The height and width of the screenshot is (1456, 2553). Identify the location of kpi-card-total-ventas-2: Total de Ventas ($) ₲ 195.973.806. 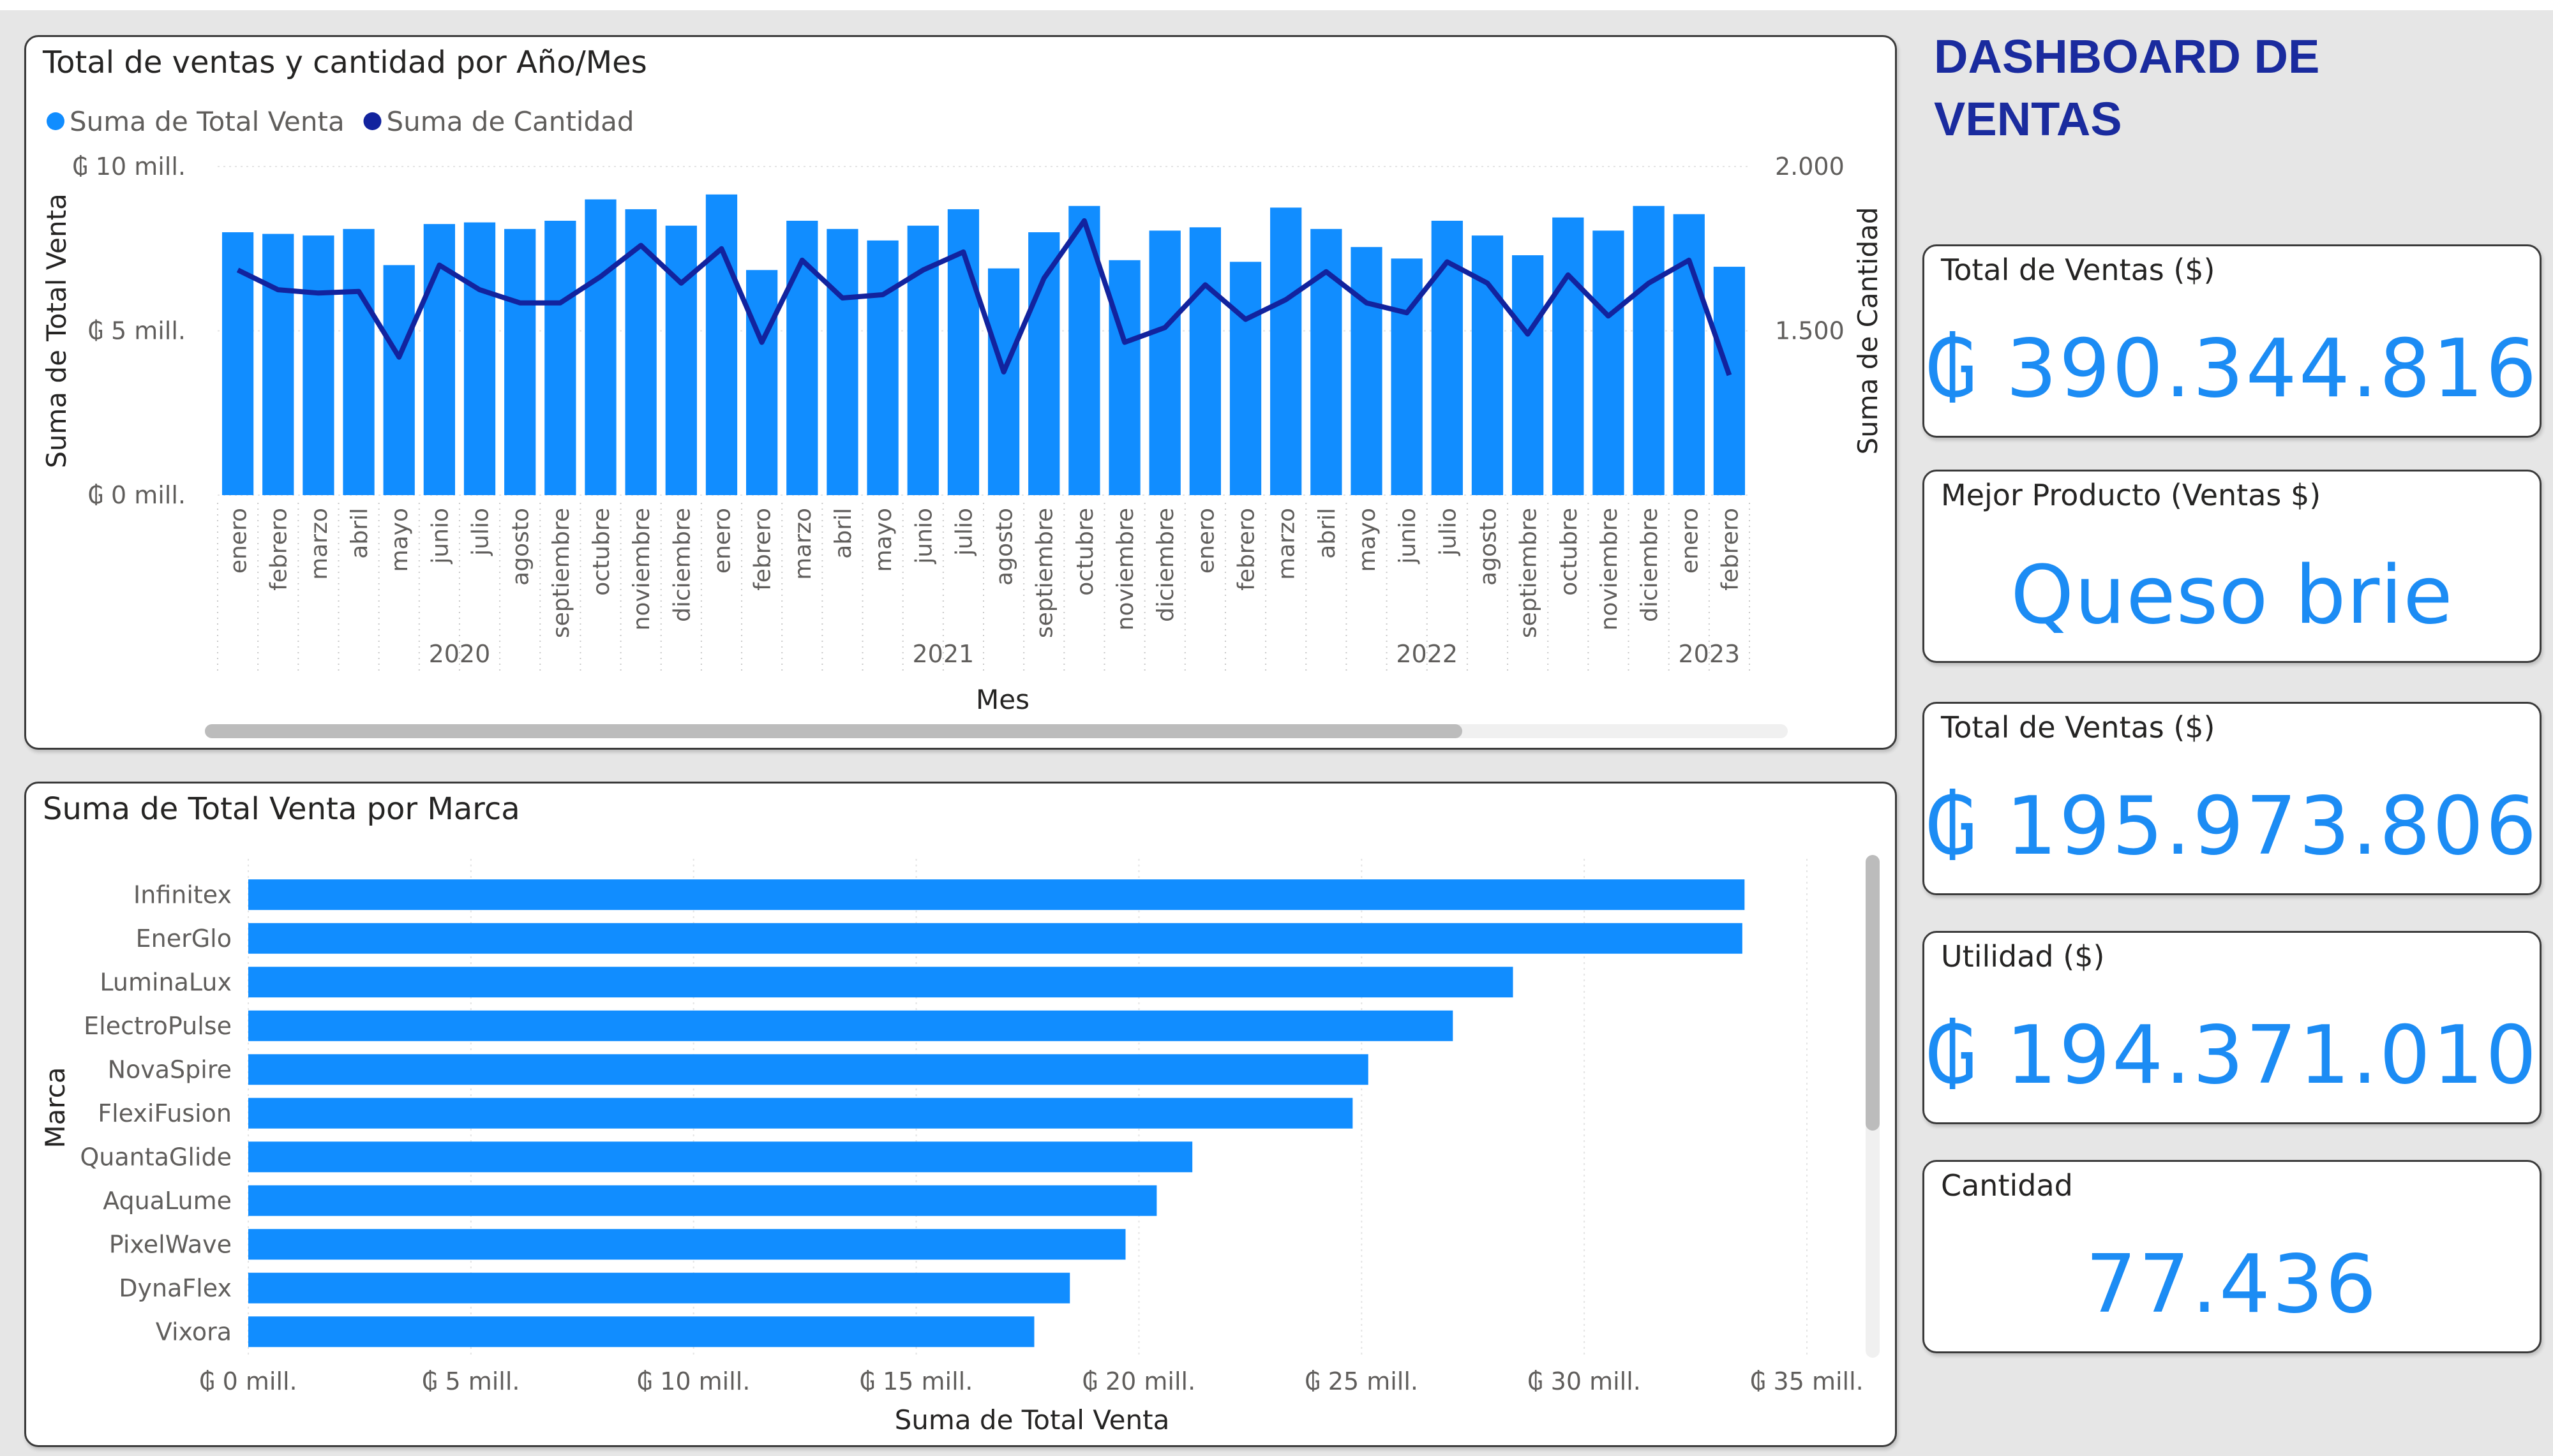
(2232, 798).